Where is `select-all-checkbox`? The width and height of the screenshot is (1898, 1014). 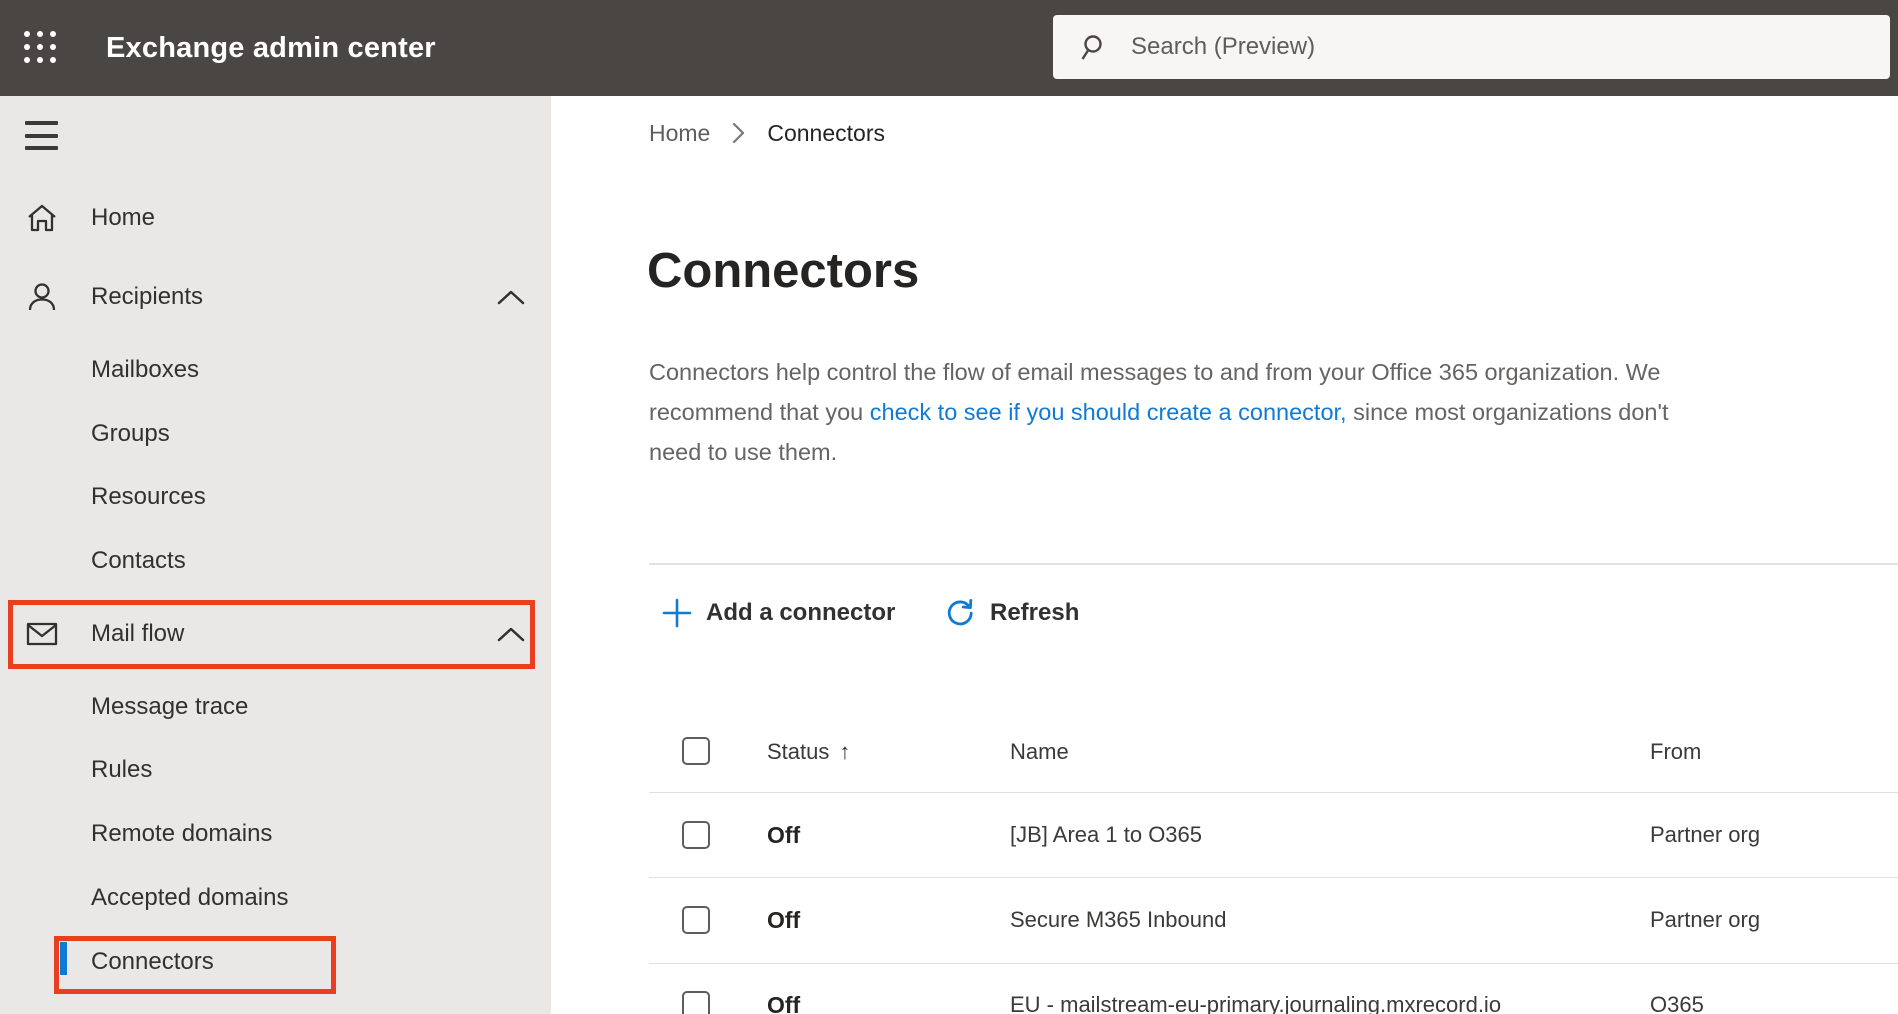 select-all-checkbox is located at coordinates (696, 751).